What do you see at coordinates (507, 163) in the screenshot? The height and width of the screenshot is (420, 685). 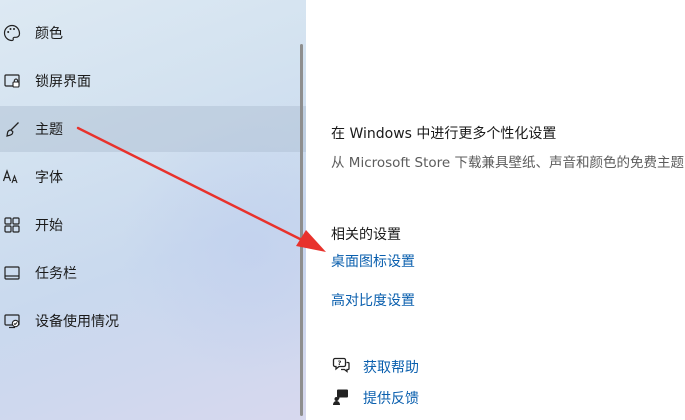 I see `store-section-description: 从 Microsoft Store 下载兼具壁纸、声音和颜色的免费主题` at bounding box center [507, 163].